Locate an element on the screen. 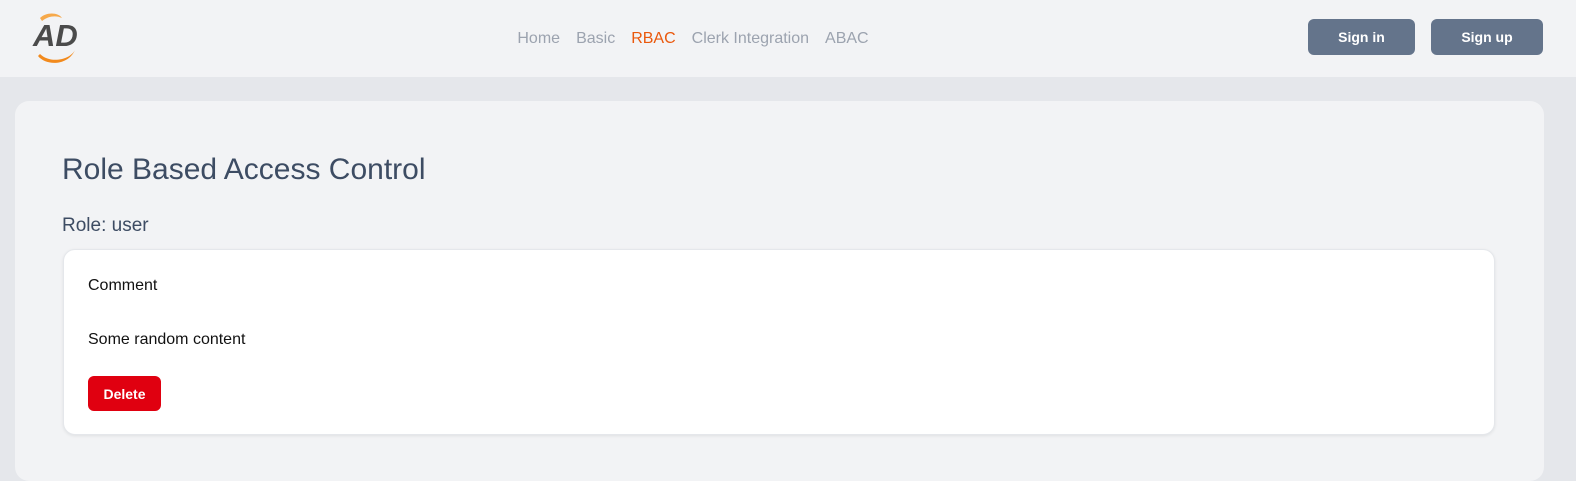 Image resolution: width=1576 pixels, height=481 pixels. nav-link-rbac: RBAC is located at coordinates (653, 39).